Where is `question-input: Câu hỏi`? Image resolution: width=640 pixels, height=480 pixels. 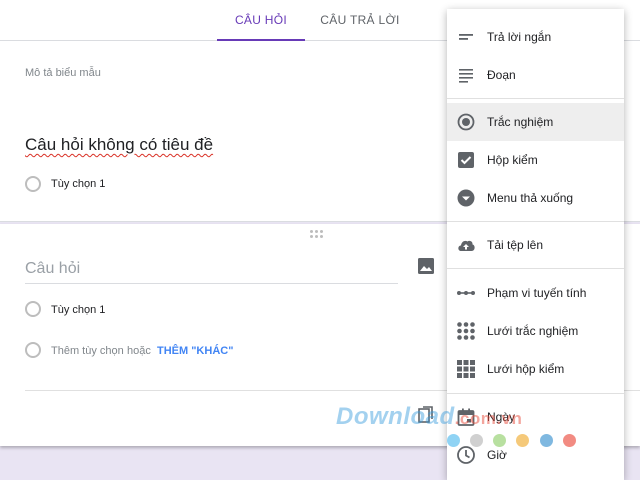
question-input: Câu hỏi is located at coordinates (211, 271).